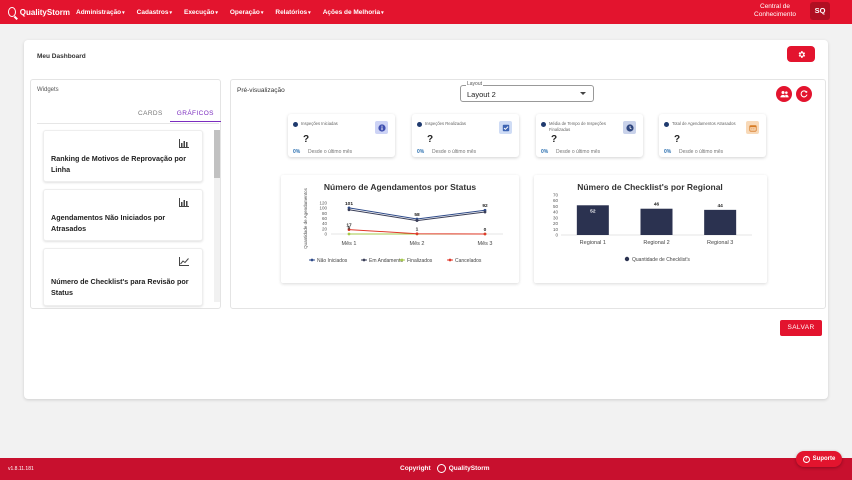  I want to click on copyright-label: Copyright, so click(415, 468).